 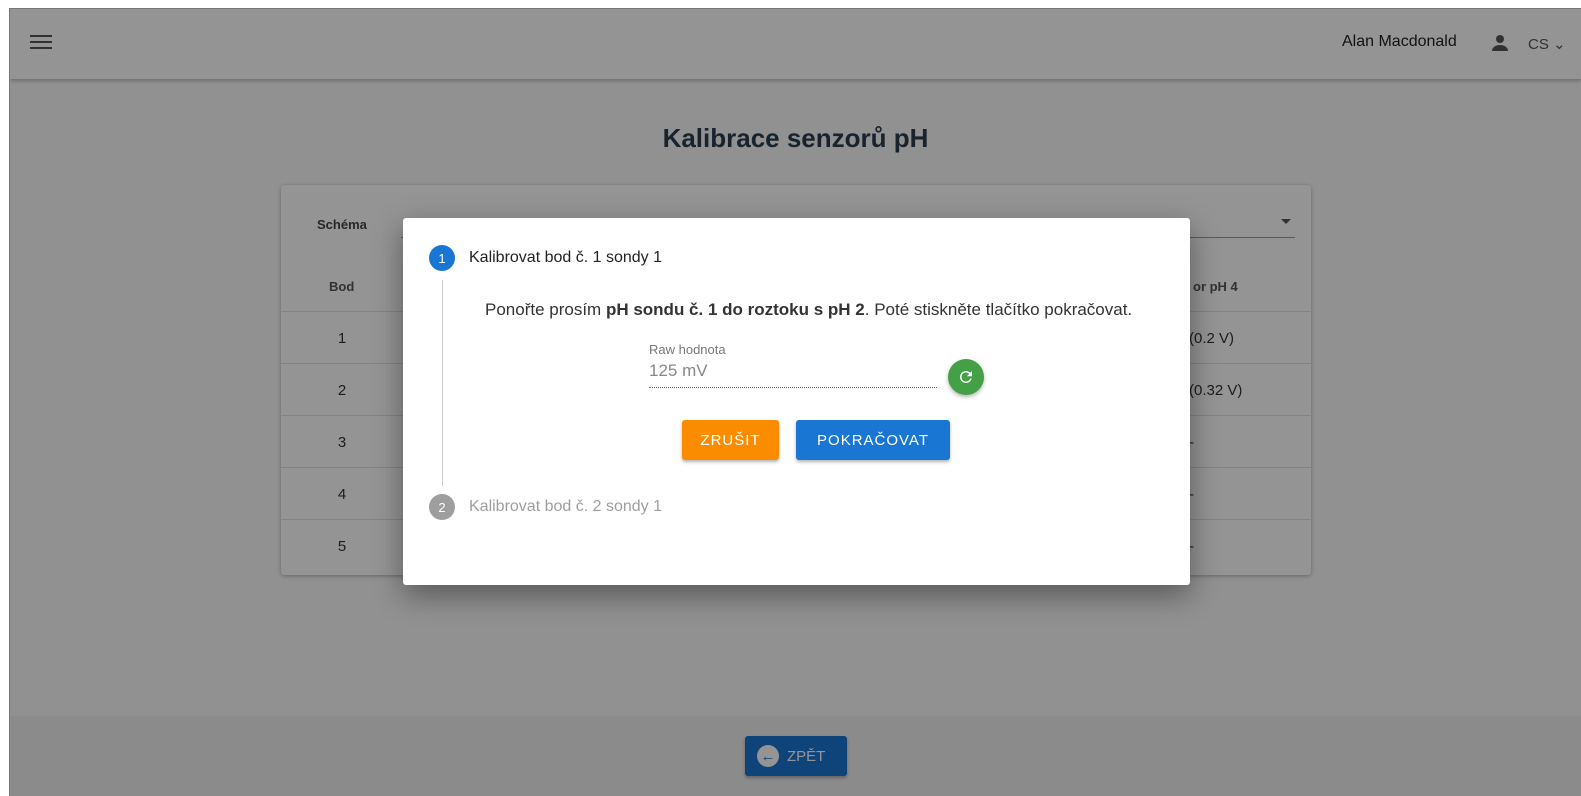 What do you see at coordinates (687, 349) in the screenshot?
I see `raw-value-label: Raw hodnota` at bounding box center [687, 349].